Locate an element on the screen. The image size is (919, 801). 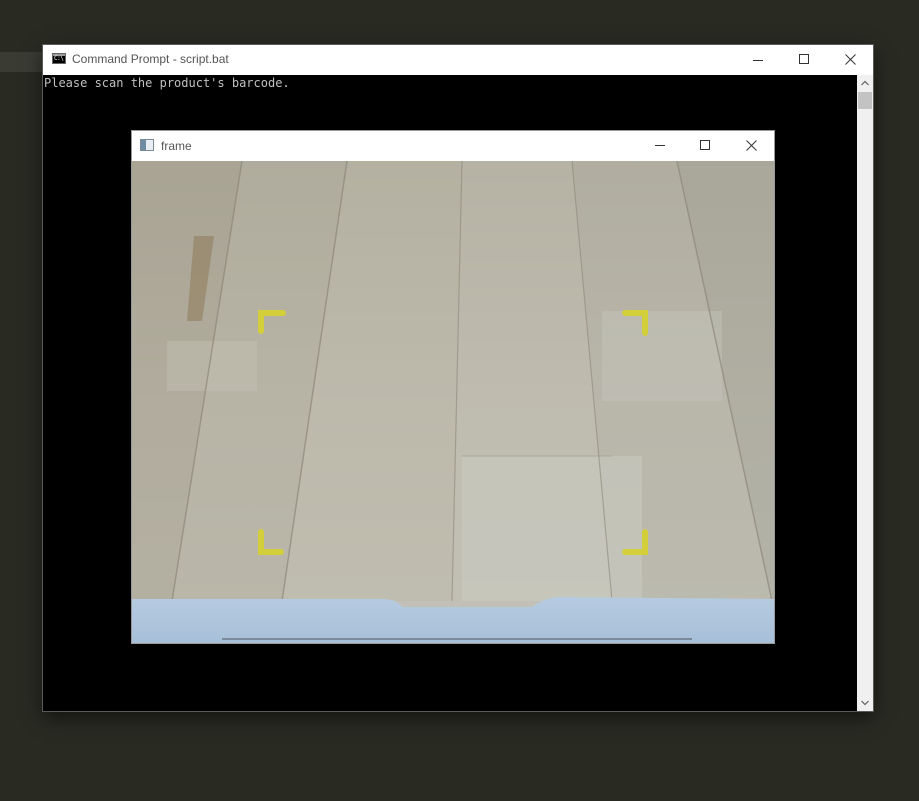
cmd-close-button is located at coordinates (850, 60).